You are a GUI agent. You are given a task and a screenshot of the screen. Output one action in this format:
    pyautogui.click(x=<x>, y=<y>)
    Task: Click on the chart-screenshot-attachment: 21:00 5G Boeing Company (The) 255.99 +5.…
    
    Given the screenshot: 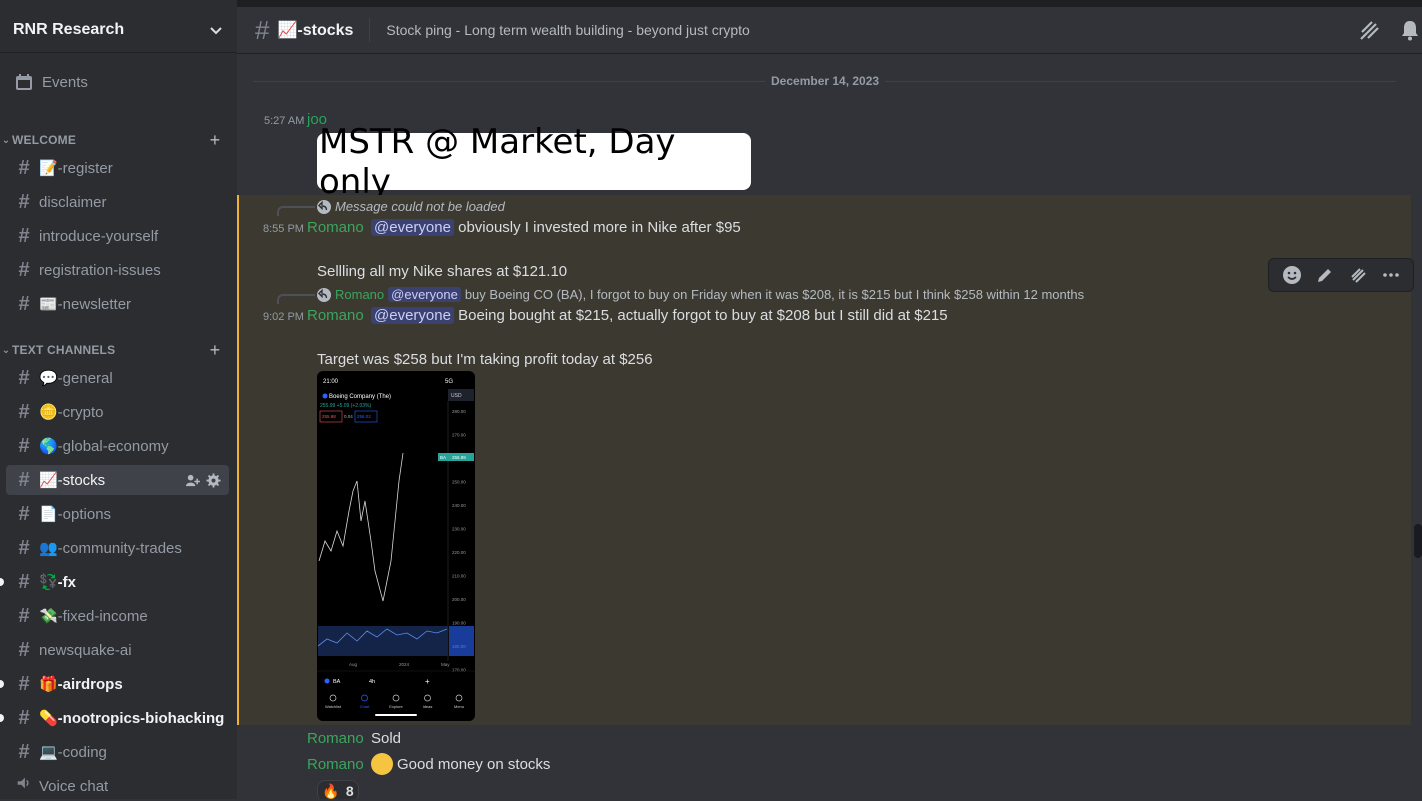 What is the action you would take?
    pyautogui.click(x=396, y=546)
    